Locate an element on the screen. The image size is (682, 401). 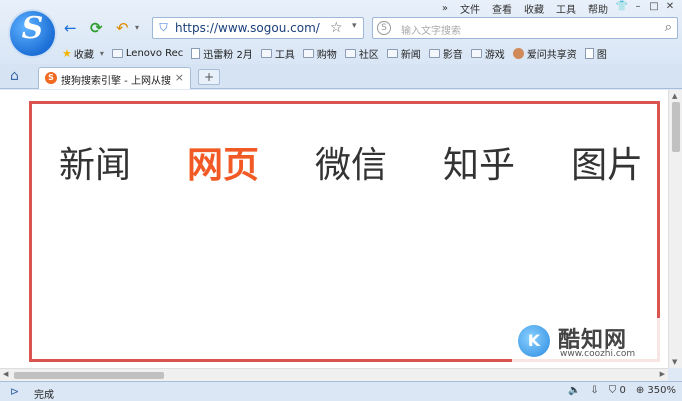
new-tab-button: + is located at coordinates (209, 77).